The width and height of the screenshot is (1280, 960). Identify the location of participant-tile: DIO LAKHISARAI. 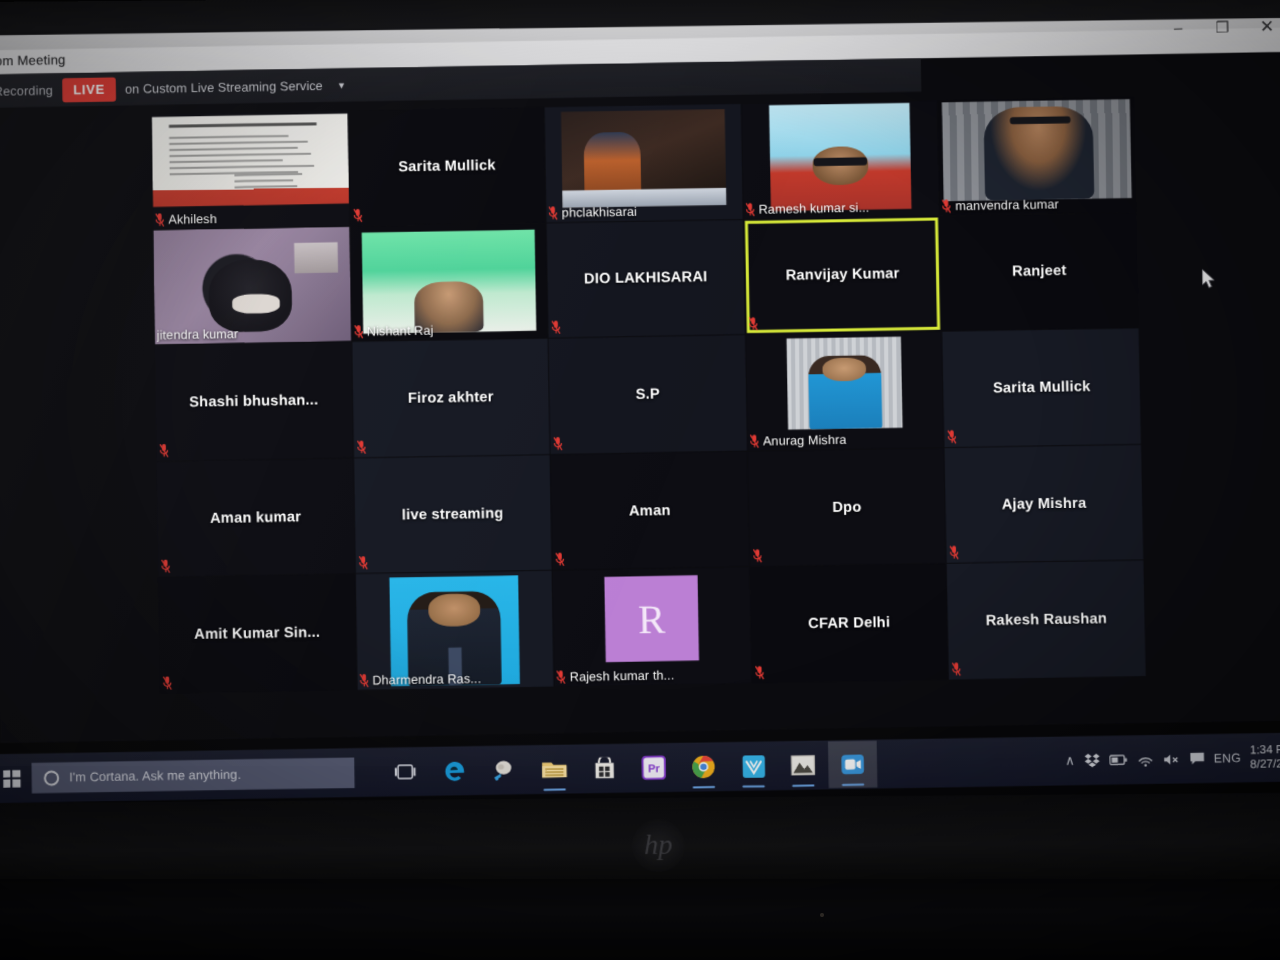
(645, 278).